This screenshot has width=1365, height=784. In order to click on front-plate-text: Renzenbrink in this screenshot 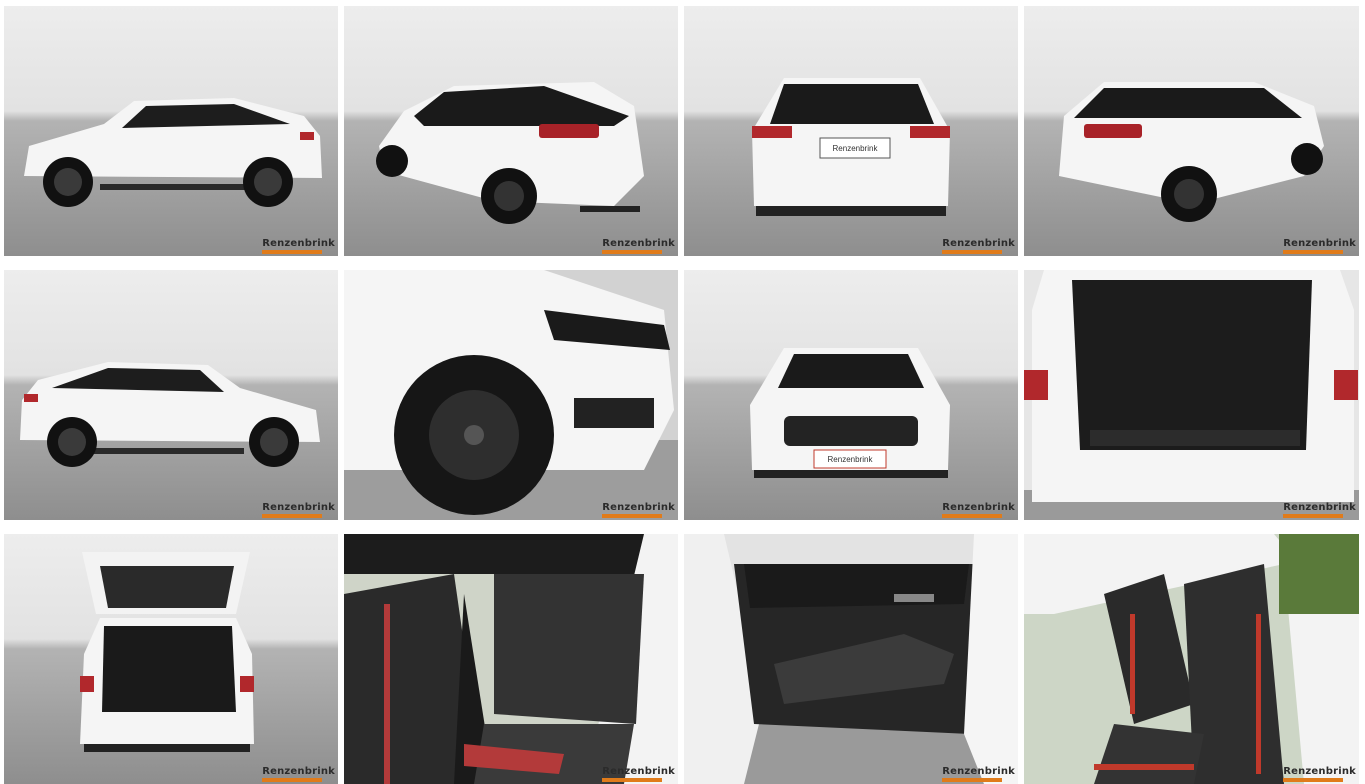, I will do `click(851, 459)`.